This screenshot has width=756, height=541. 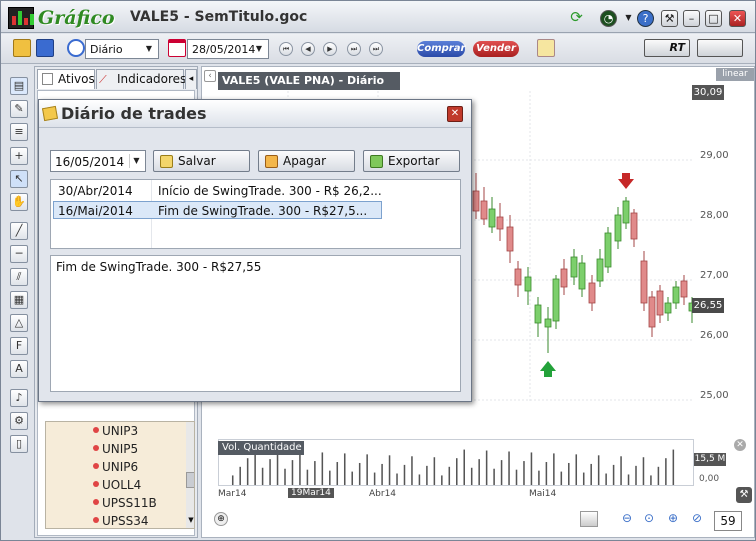 I want to click on scale-mode-badge: linear, so click(x=735, y=74).